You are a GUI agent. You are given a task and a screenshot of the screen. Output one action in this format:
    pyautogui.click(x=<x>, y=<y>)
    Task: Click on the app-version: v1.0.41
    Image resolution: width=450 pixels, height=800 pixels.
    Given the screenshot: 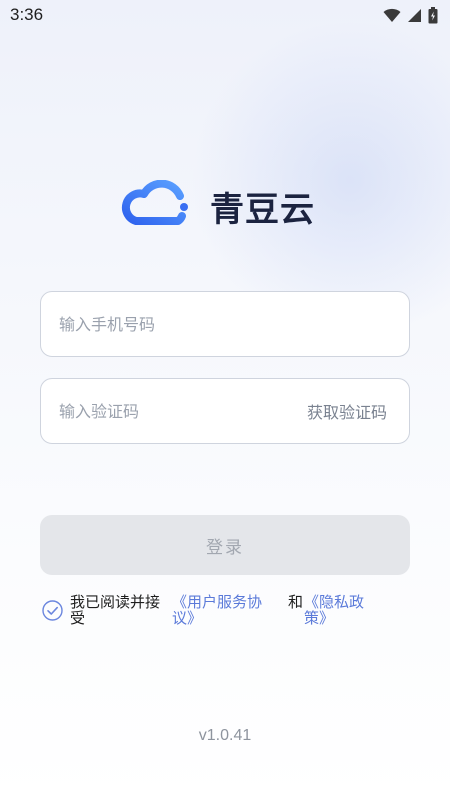 What is the action you would take?
    pyautogui.click(x=225, y=735)
    